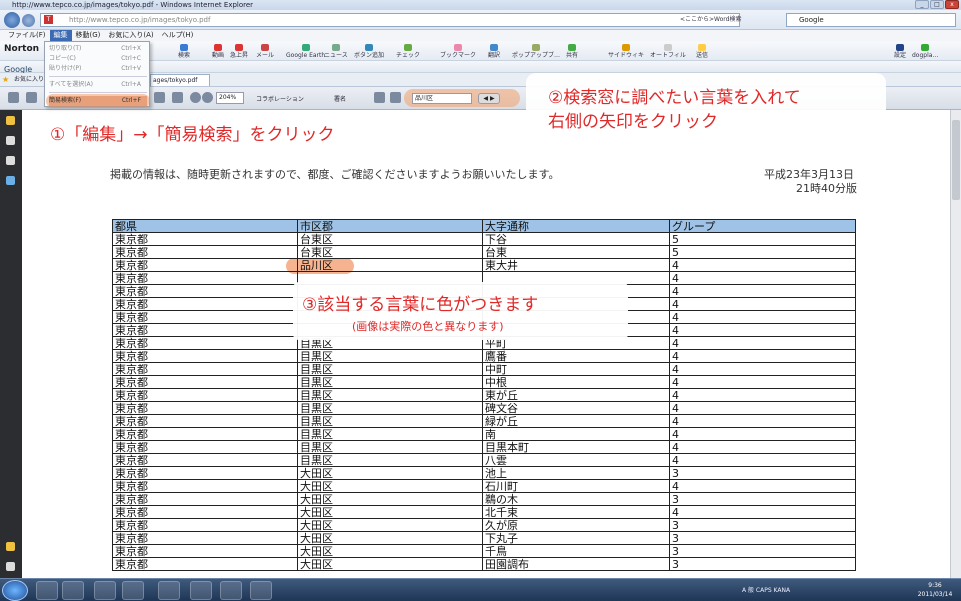 This screenshot has height=601, width=961. I want to click on fit-width-icon, so click(395, 97).